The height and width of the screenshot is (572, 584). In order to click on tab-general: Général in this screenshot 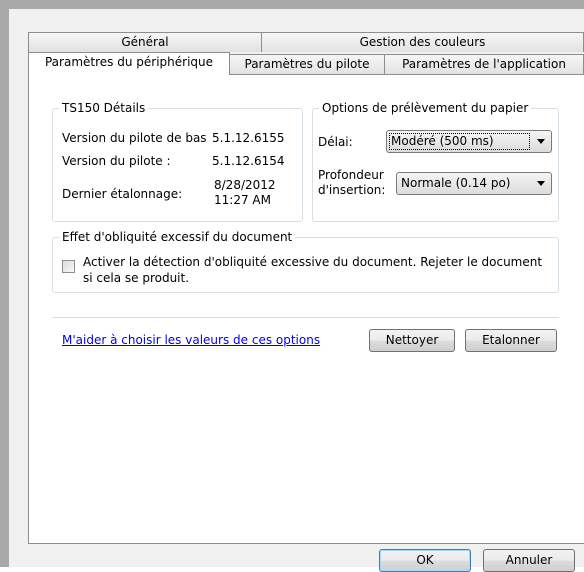, I will do `click(145, 42)`.